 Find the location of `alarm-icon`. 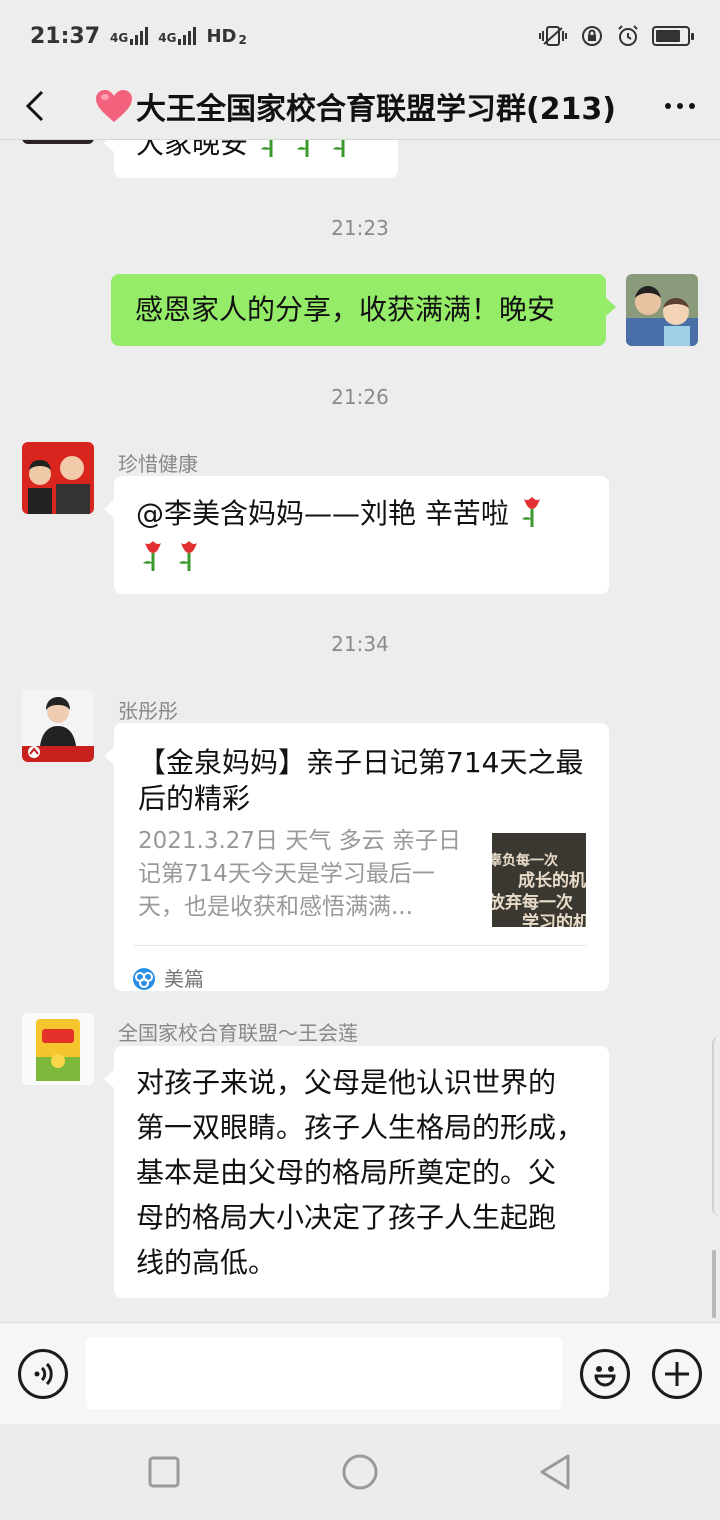

alarm-icon is located at coordinates (628, 35).